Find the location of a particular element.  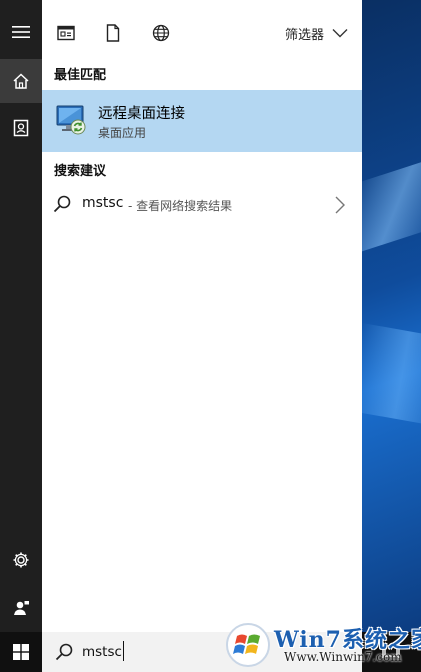

start-rail is located at coordinates (21, 316).